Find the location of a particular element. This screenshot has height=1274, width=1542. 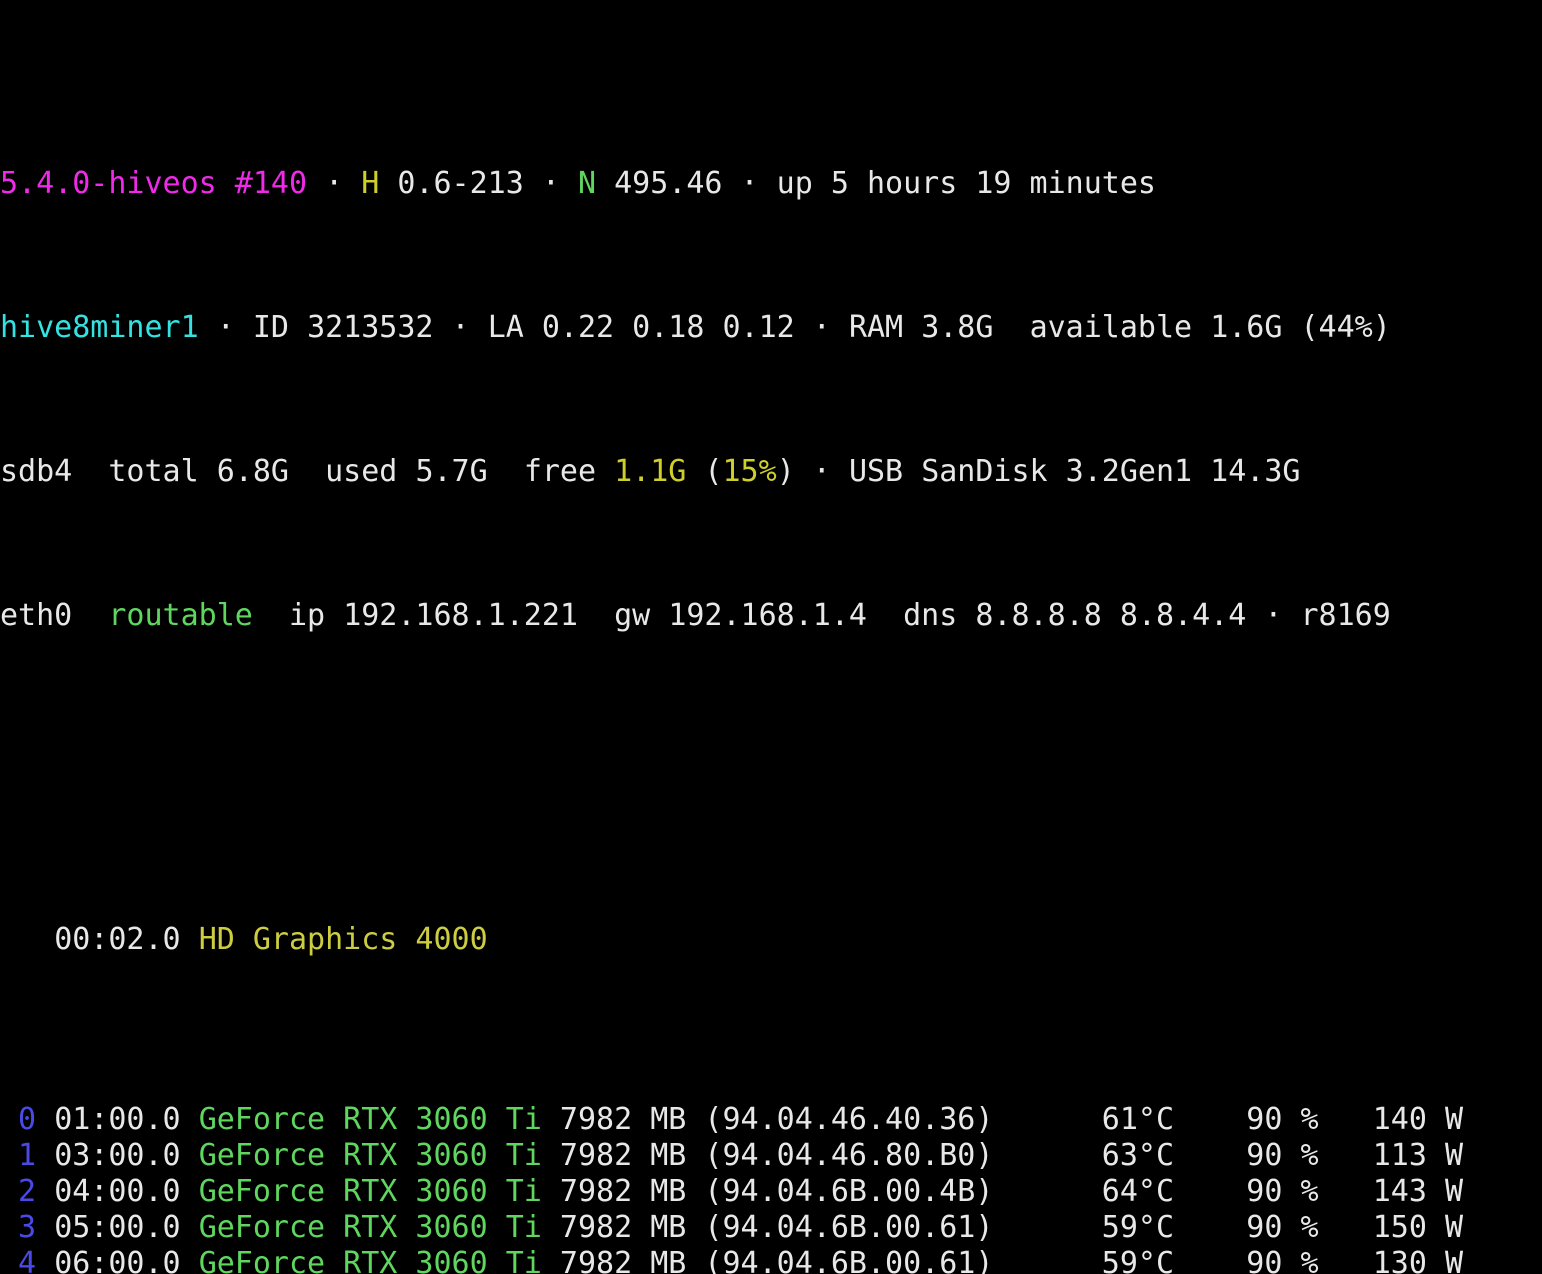

gpu-temp: 64°C is located at coordinates (1084, 1191).